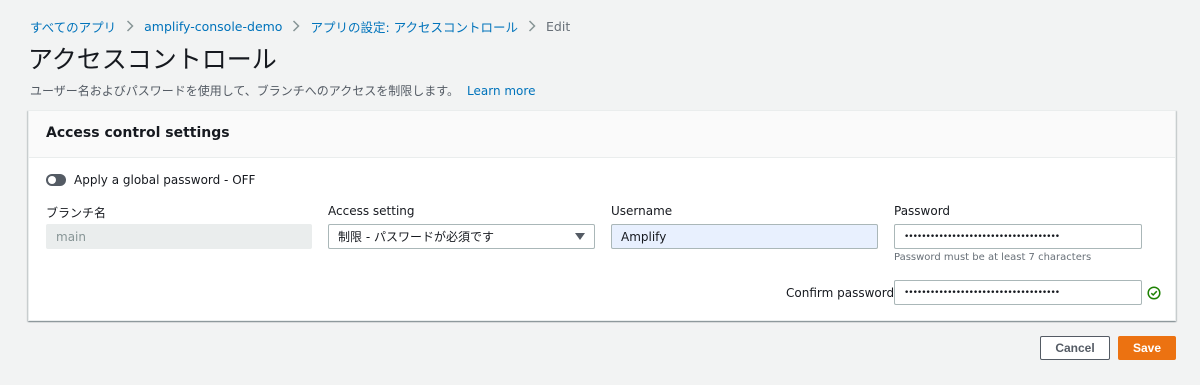 Image resolution: width=1200 pixels, height=385 pixels. What do you see at coordinates (165, 180) in the screenshot?
I see `global-password-label: Apply a global password - OFF` at bounding box center [165, 180].